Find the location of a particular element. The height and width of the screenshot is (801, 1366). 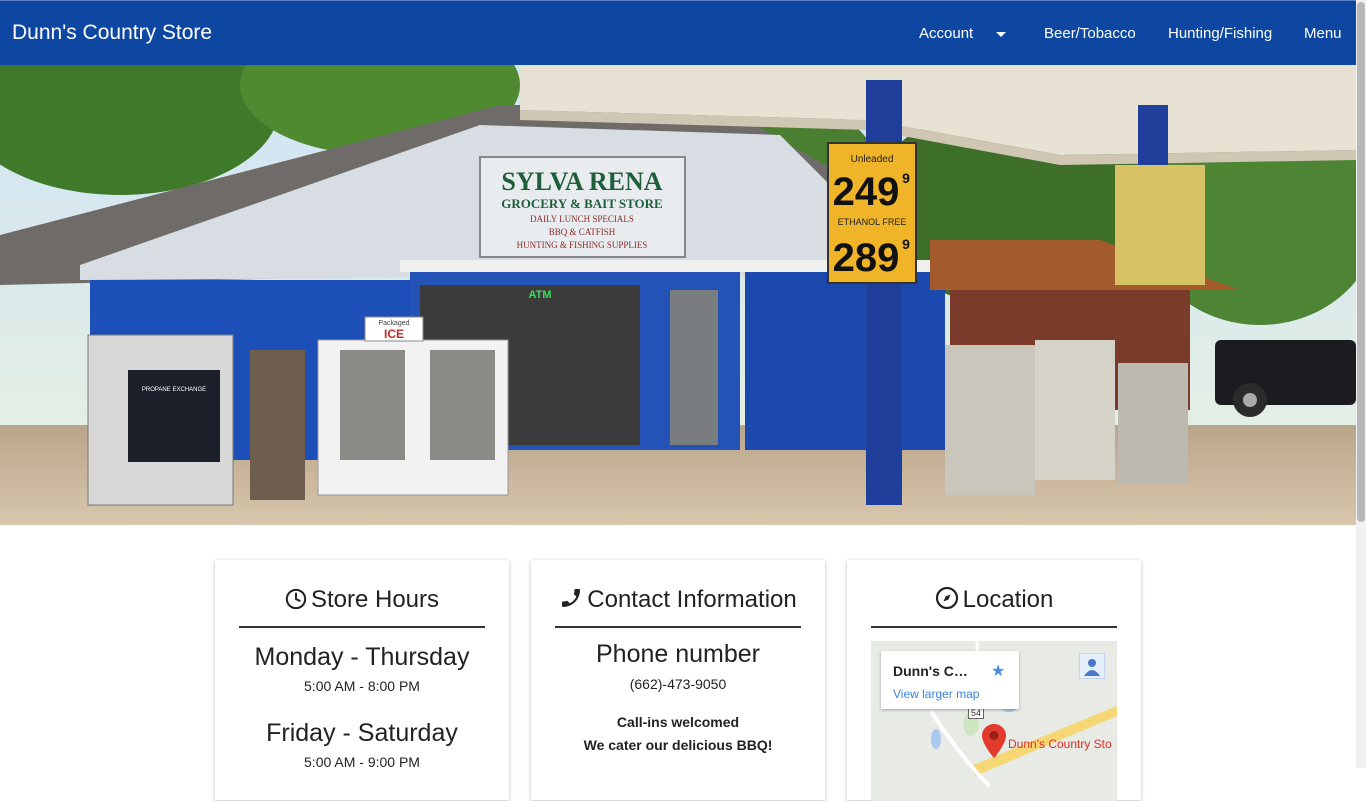

ice-top-label: Packaged is located at coordinates (393, 323).